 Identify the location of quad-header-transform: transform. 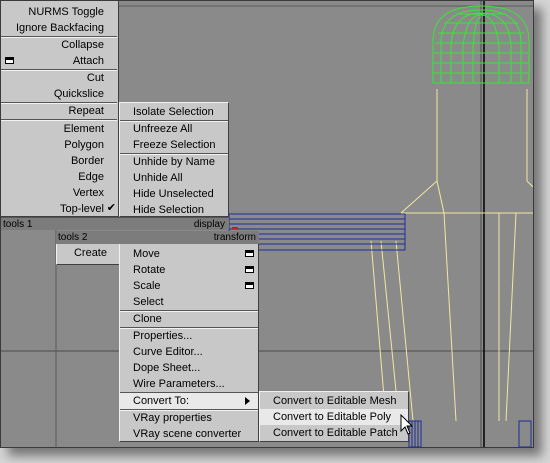
(189, 237).